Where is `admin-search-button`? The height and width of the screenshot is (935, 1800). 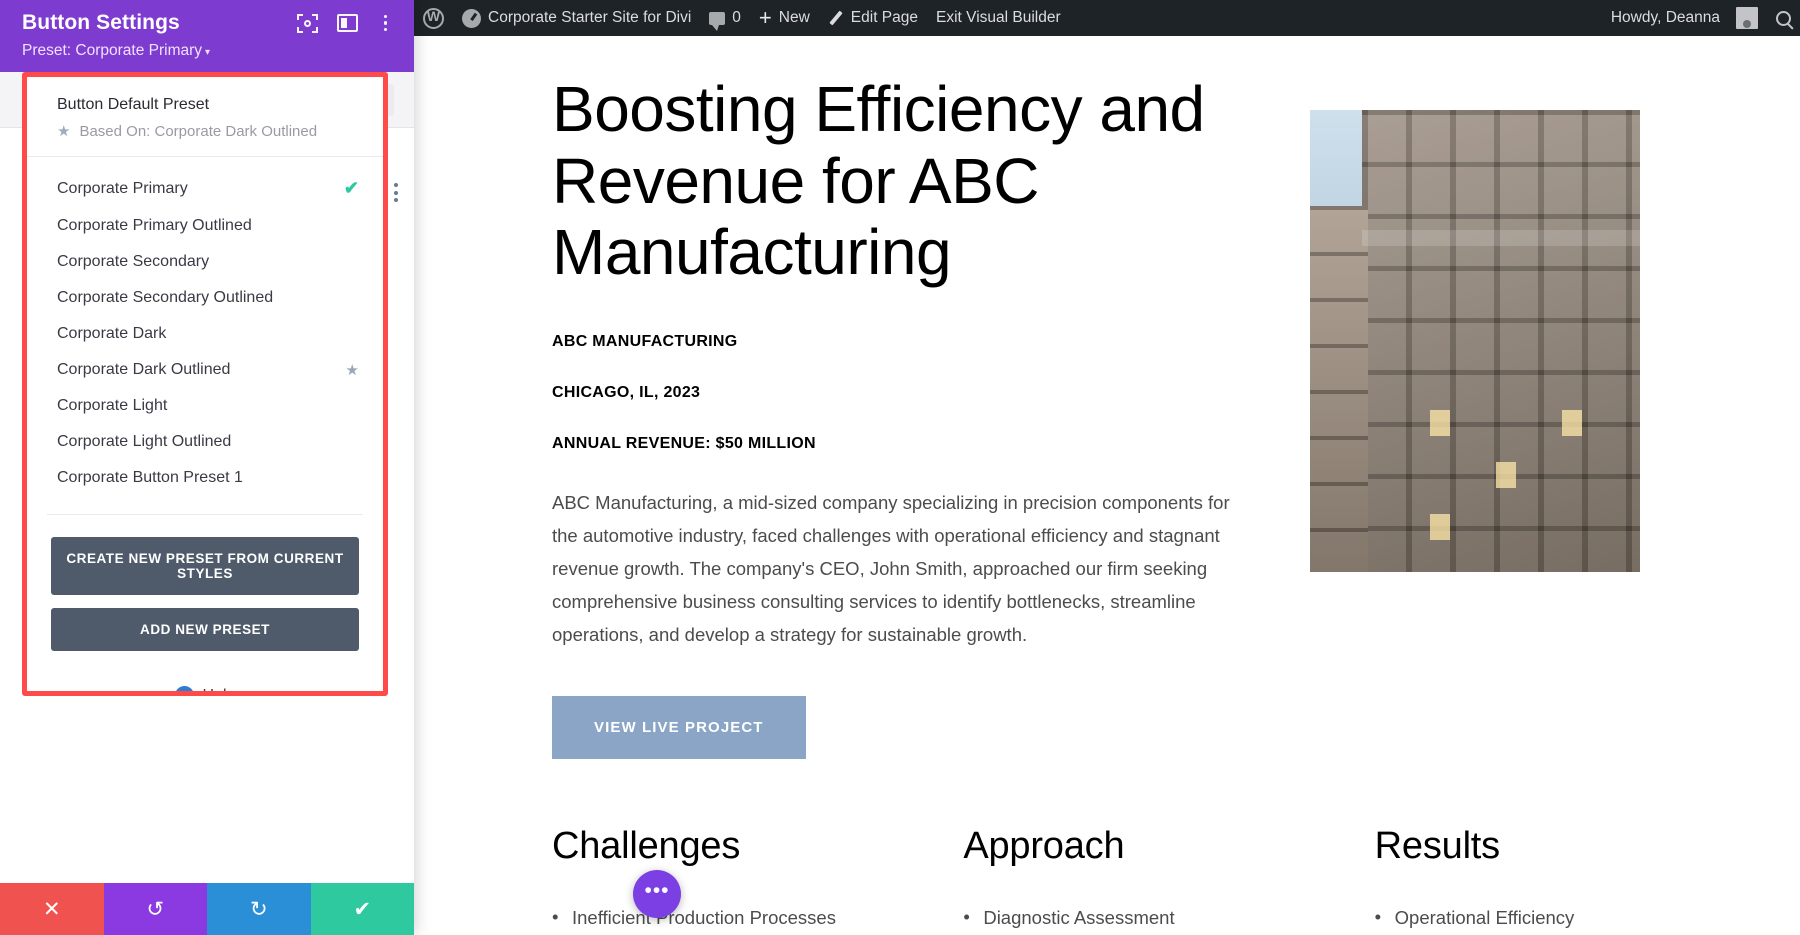
admin-search-button is located at coordinates (1783, 18).